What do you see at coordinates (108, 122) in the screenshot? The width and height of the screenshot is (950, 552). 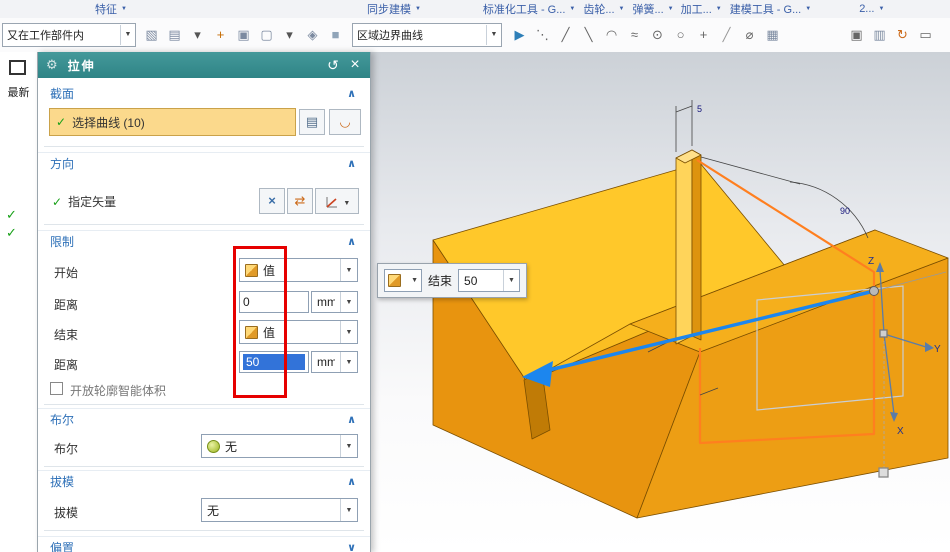 I see `select-curve-label: 选择曲线 (10)` at bounding box center [108, 122].